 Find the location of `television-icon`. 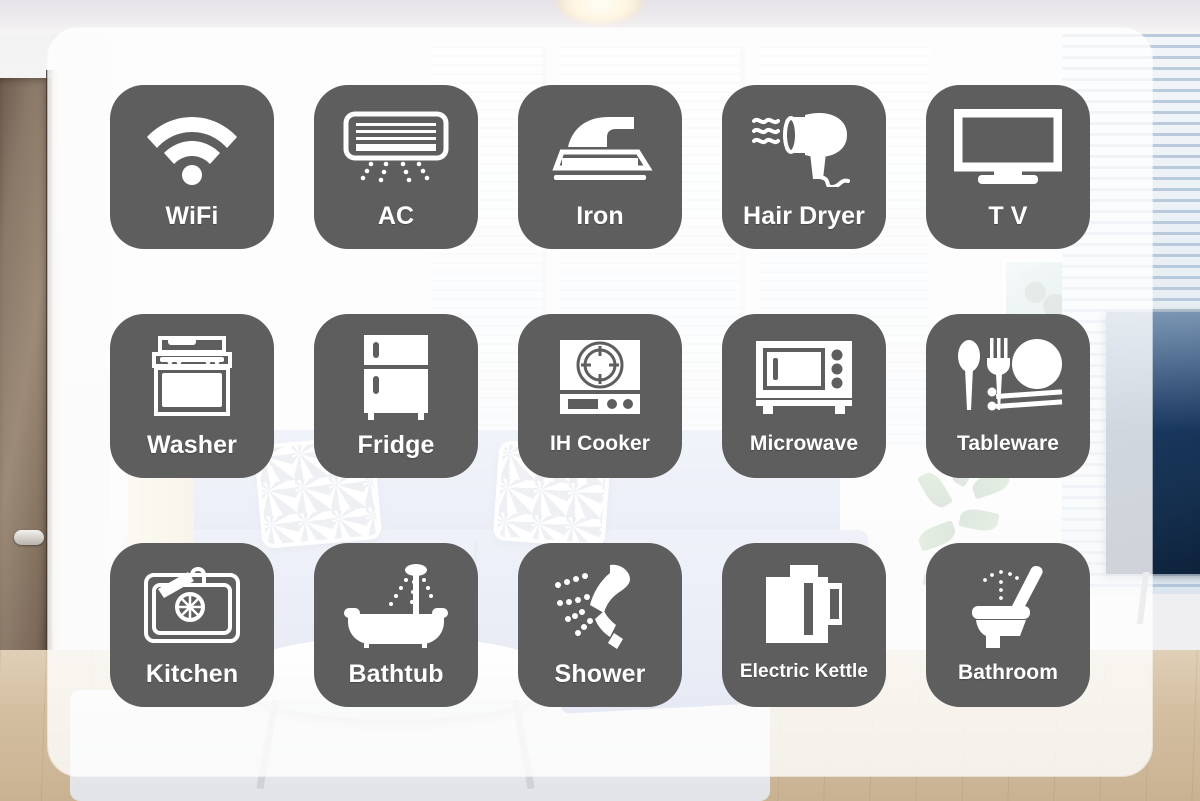

television-icon is located at coordinates (1008, 147).